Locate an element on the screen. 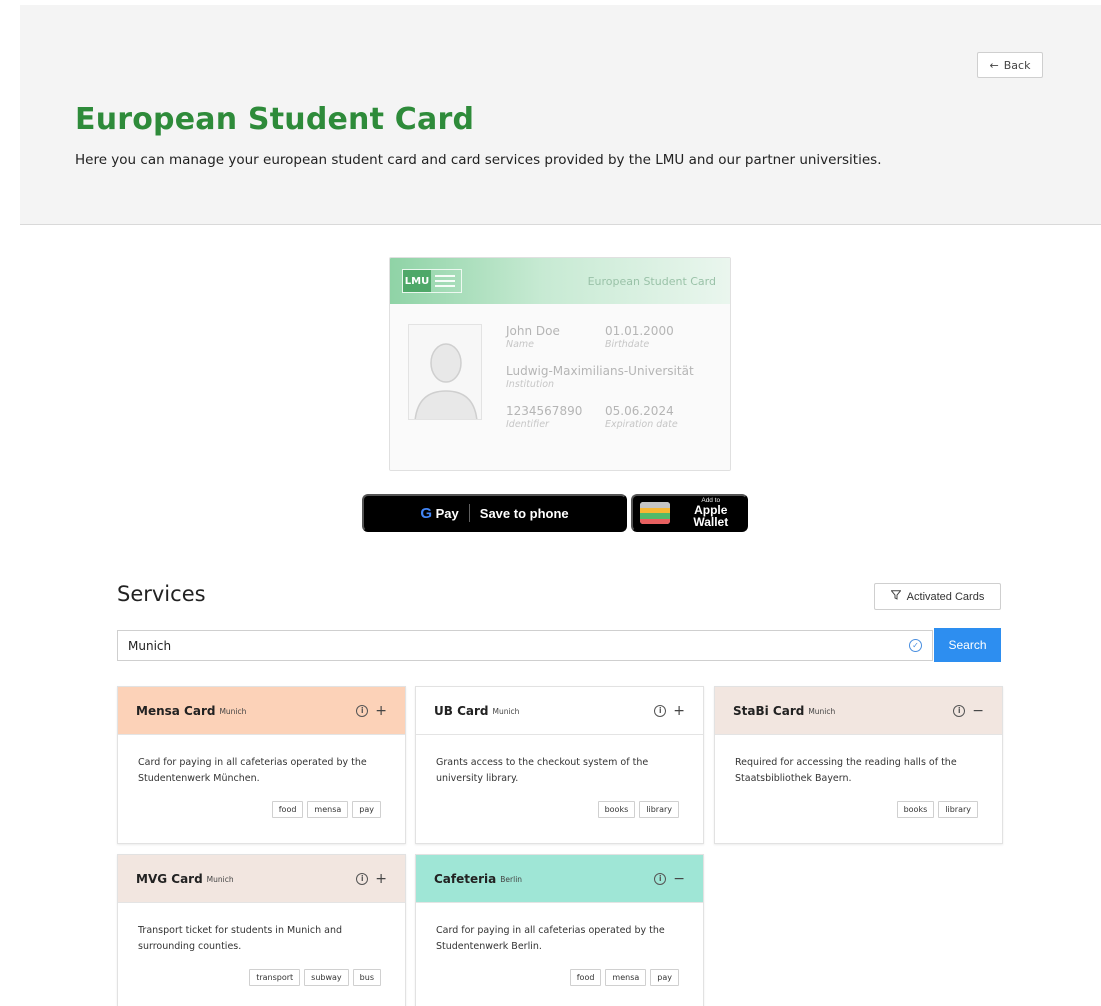 The height and width of the screenshot is (1006, 1101). filter-icon is located at coordinates (896, 596).